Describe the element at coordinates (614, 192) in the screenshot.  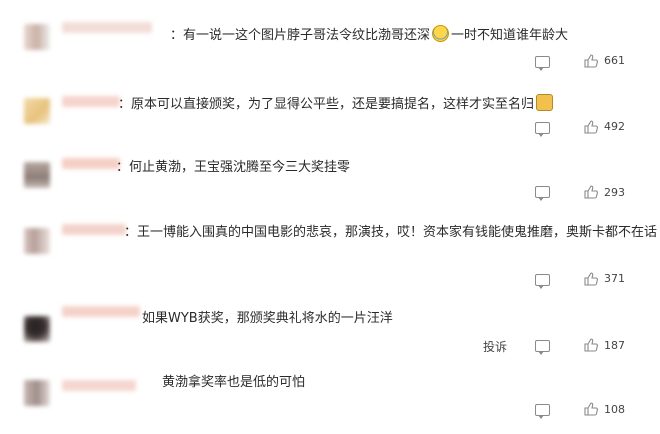
I see `like-count: 293` at that location.